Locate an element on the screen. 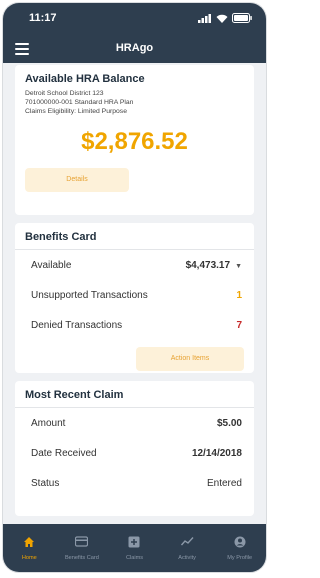  status-time: 11:17 is located at coordinates (43, 18).